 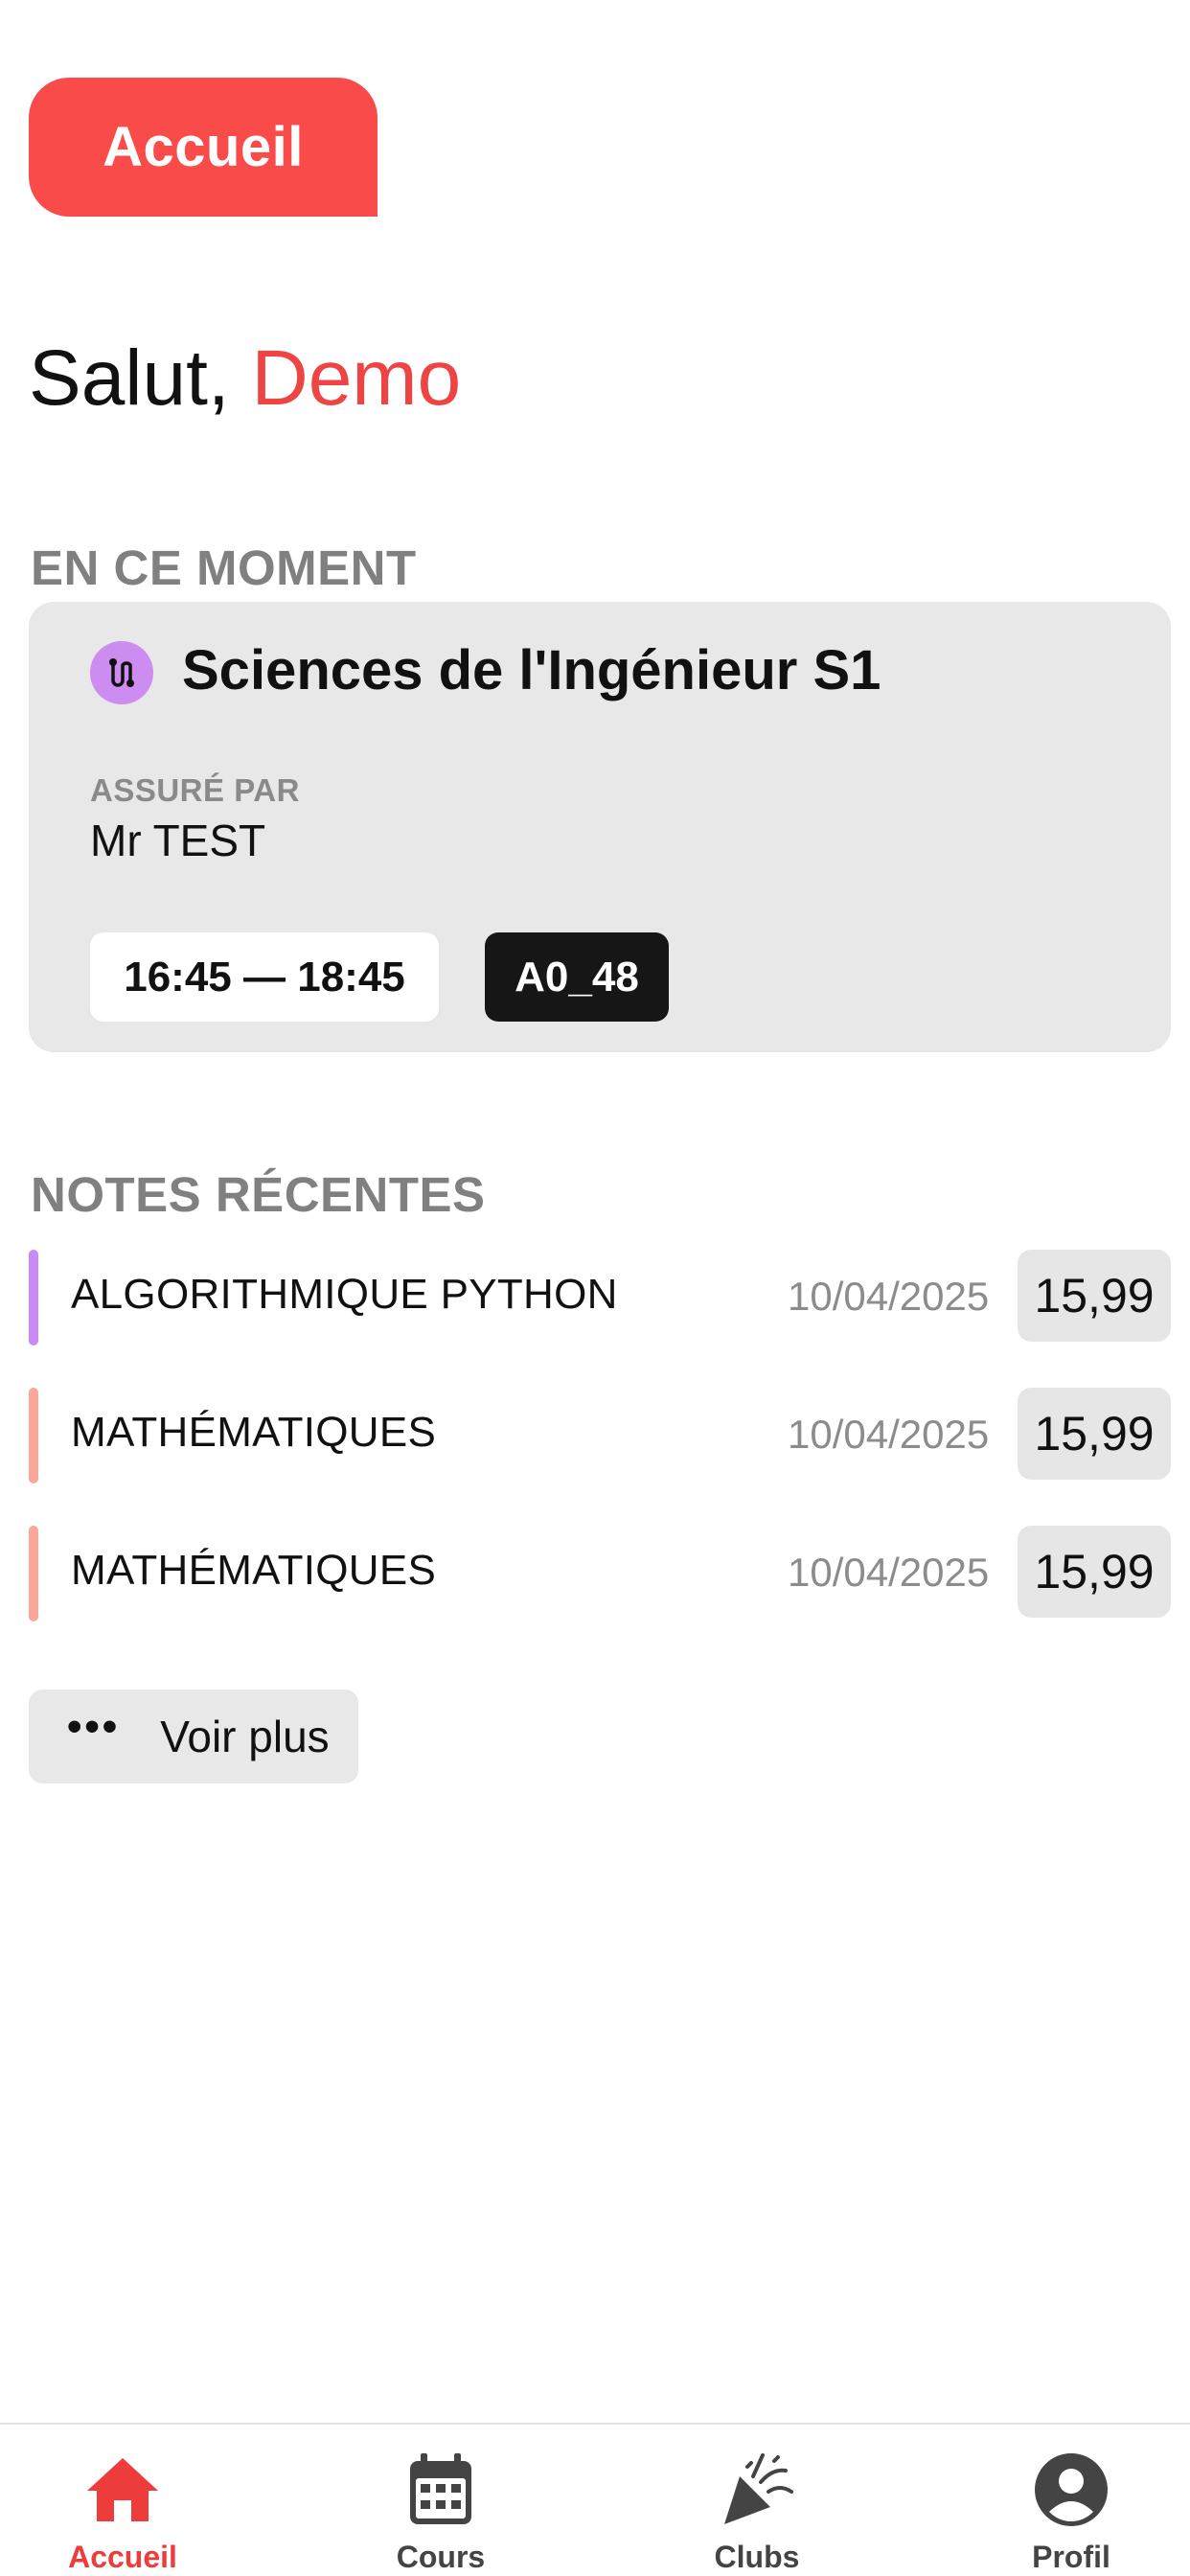 I want to click on room-chip: A0_48, so click(x=577, y=977).